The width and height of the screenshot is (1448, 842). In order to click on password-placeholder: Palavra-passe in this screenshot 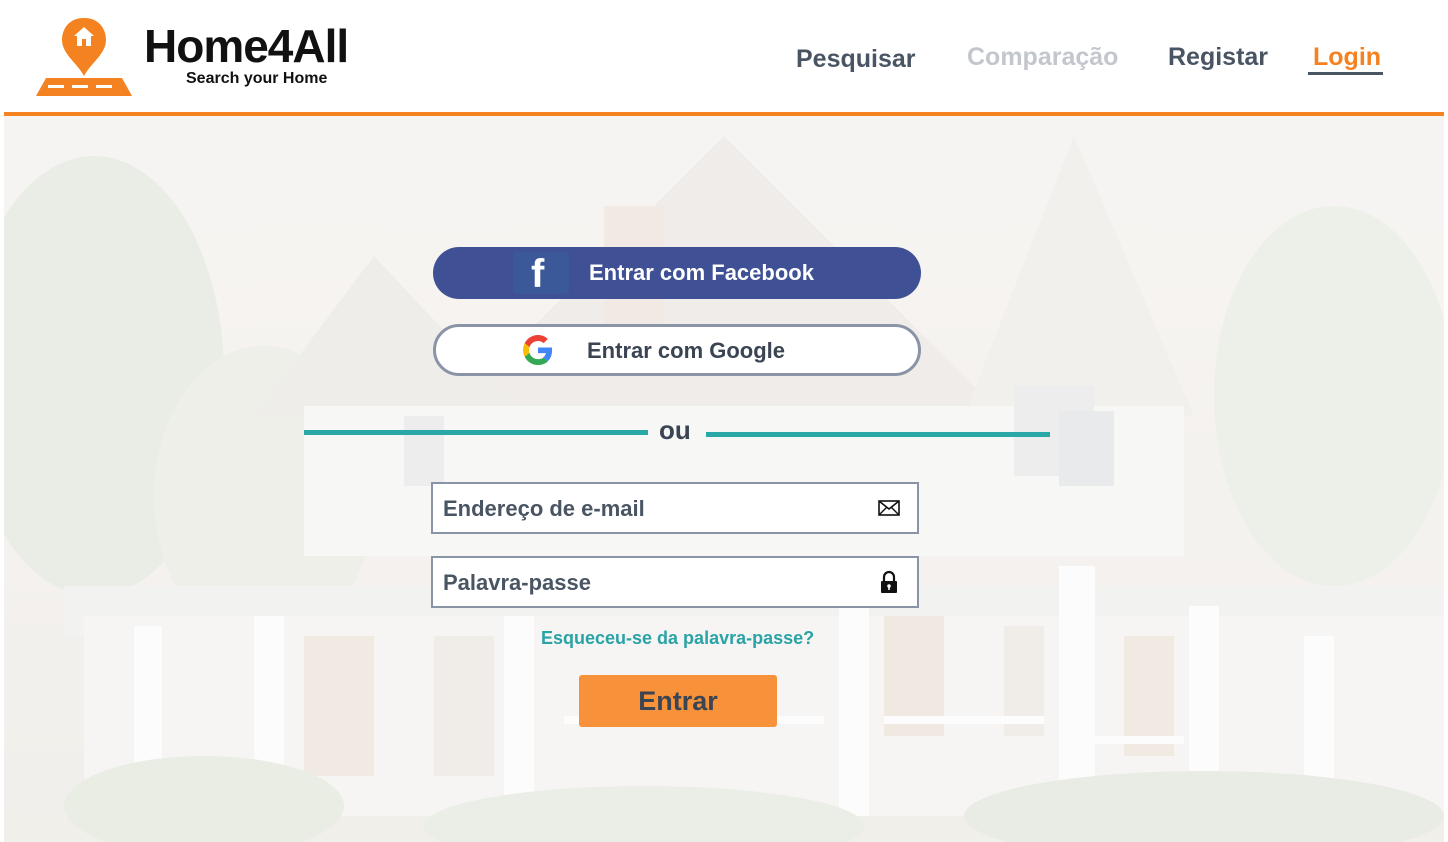, I will do `click(517, 582)`.